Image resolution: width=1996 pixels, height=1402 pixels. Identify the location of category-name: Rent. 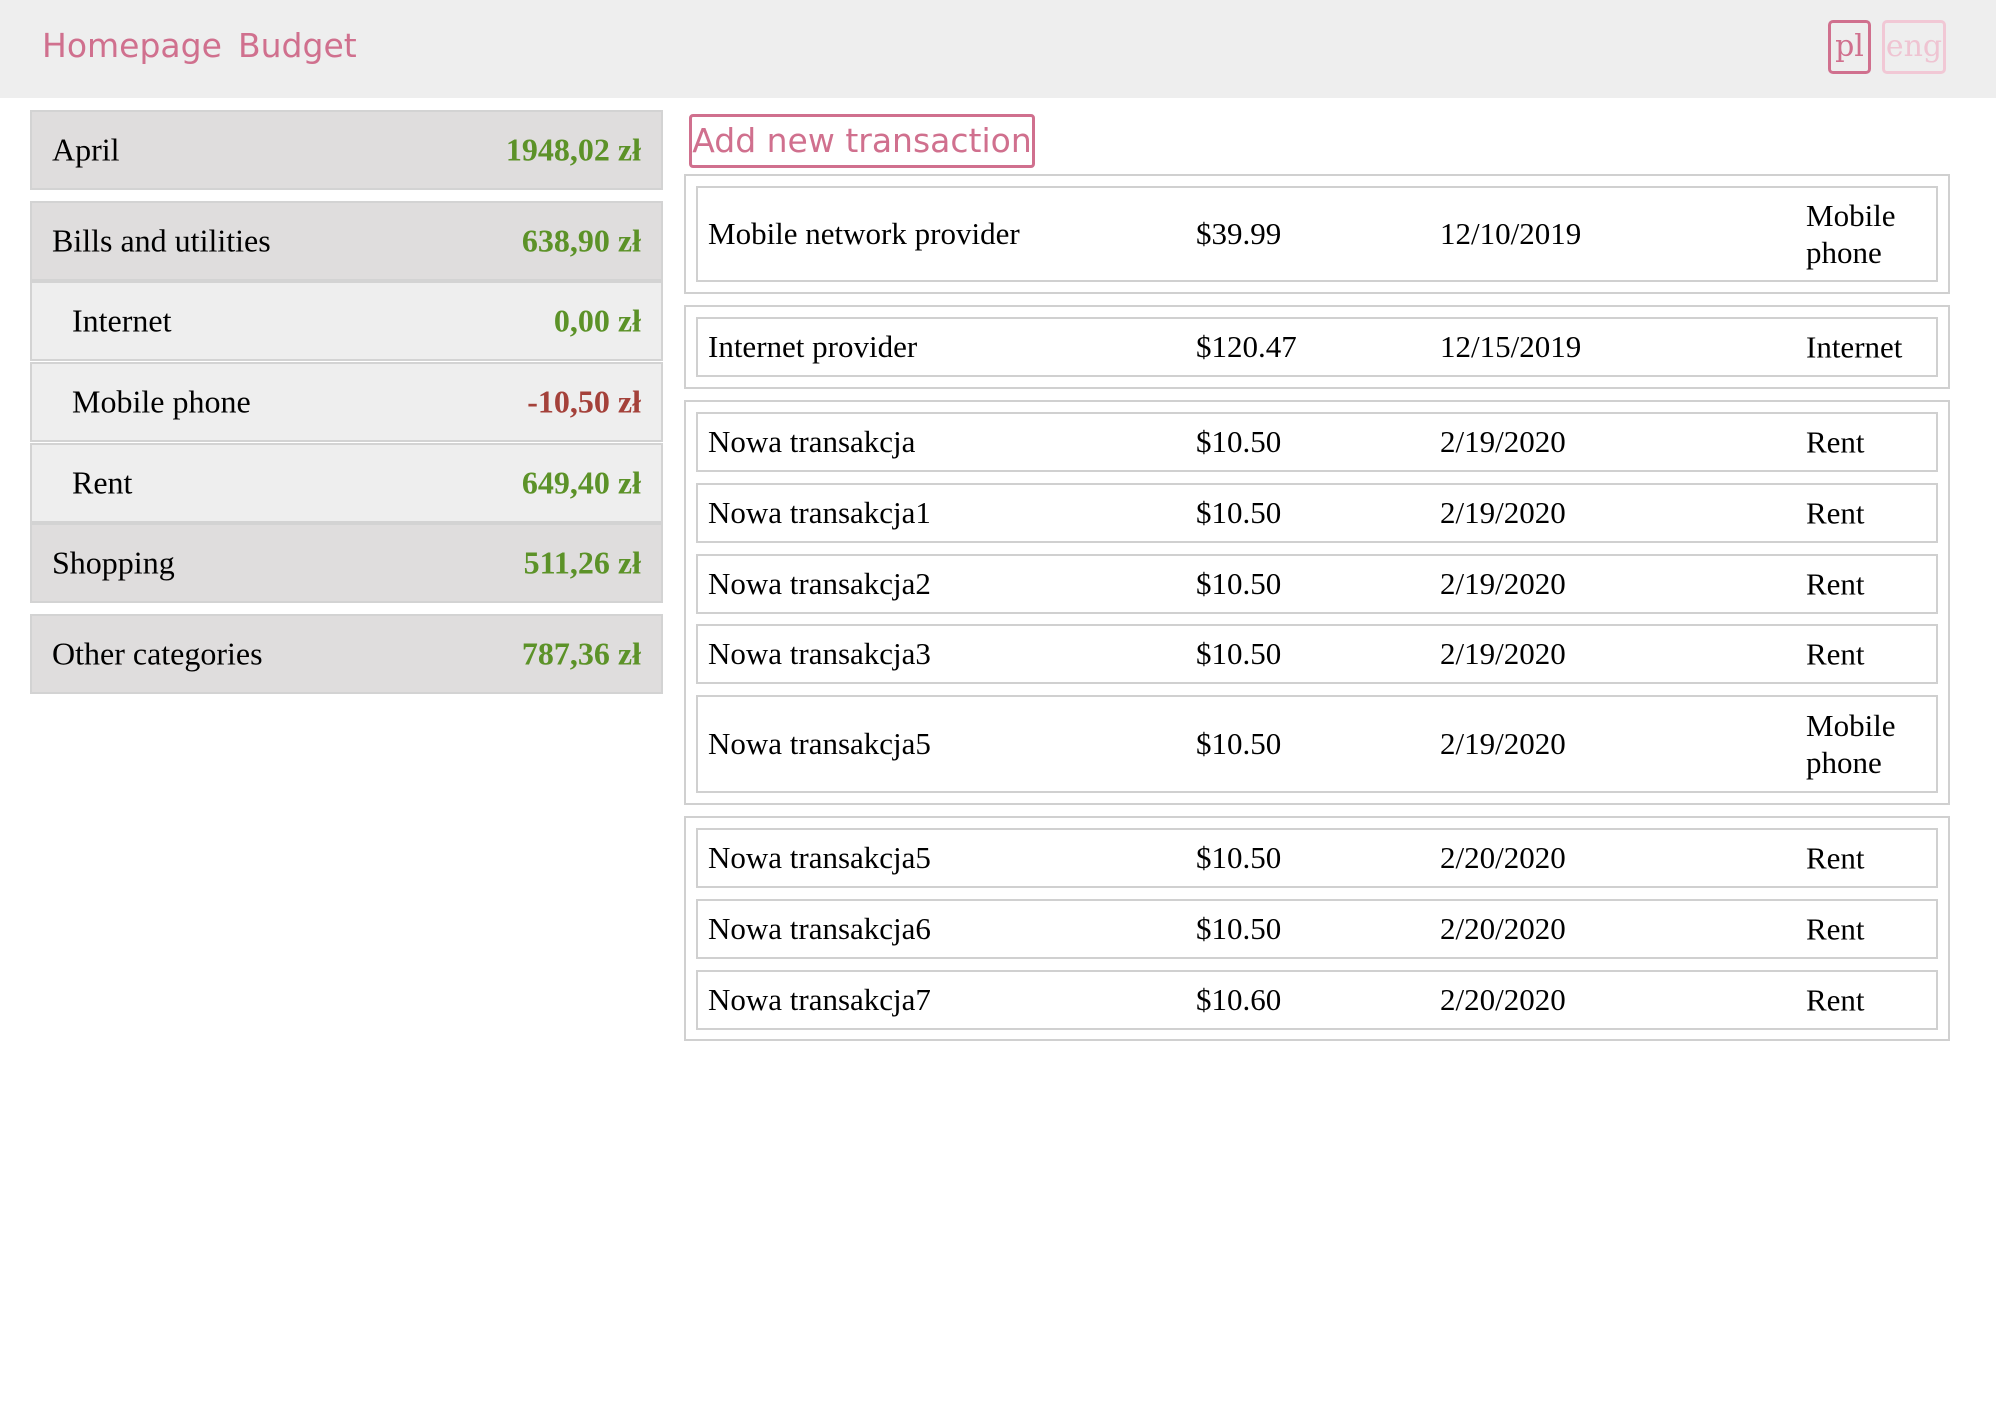
(102, 482).